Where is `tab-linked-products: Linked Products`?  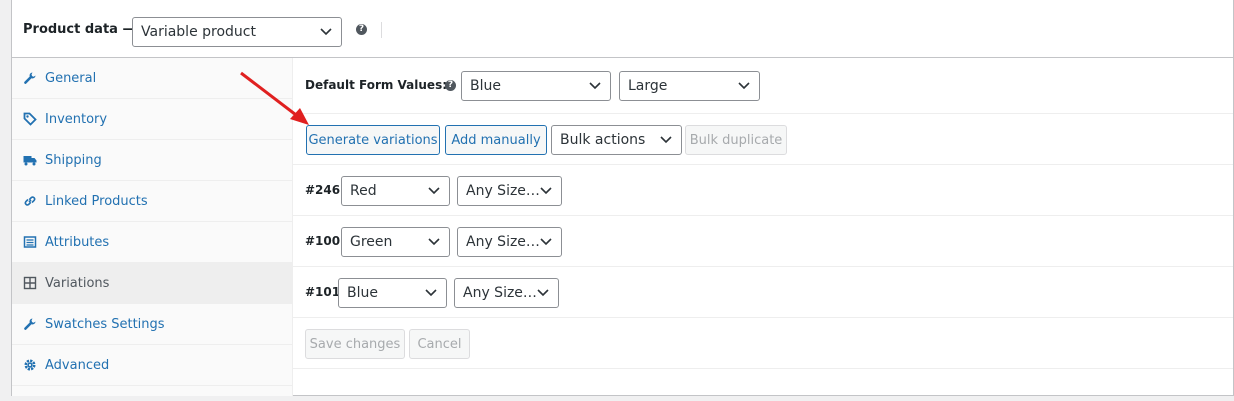
tab-linked-products: Linked Products is located at coordinates (152, 201).